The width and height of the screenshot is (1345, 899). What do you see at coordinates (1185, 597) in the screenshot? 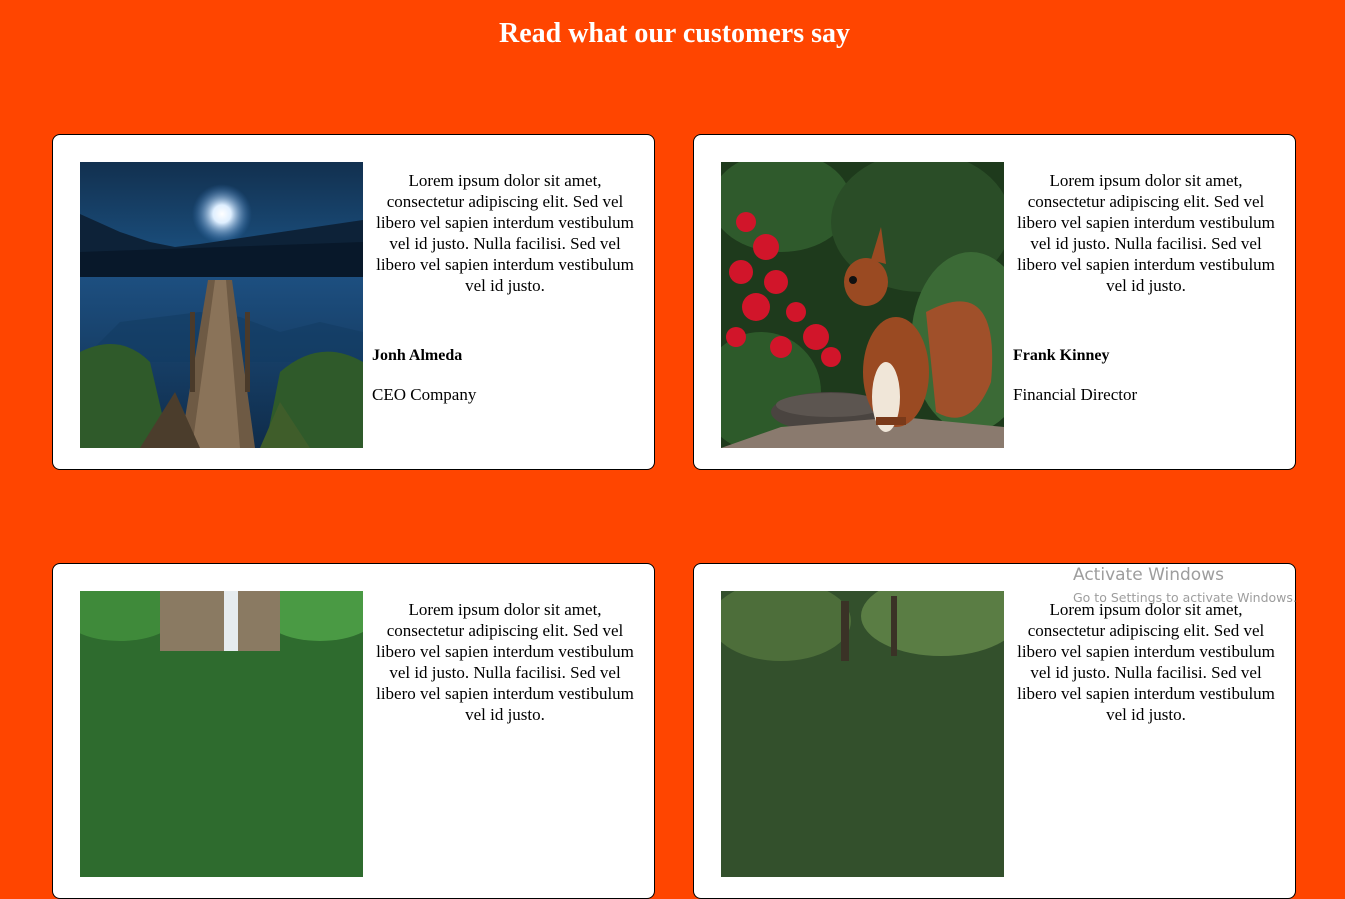
I see `watermark-subtitle: Go to Settings to activate Windows.` at bounding box center [1185, 597].